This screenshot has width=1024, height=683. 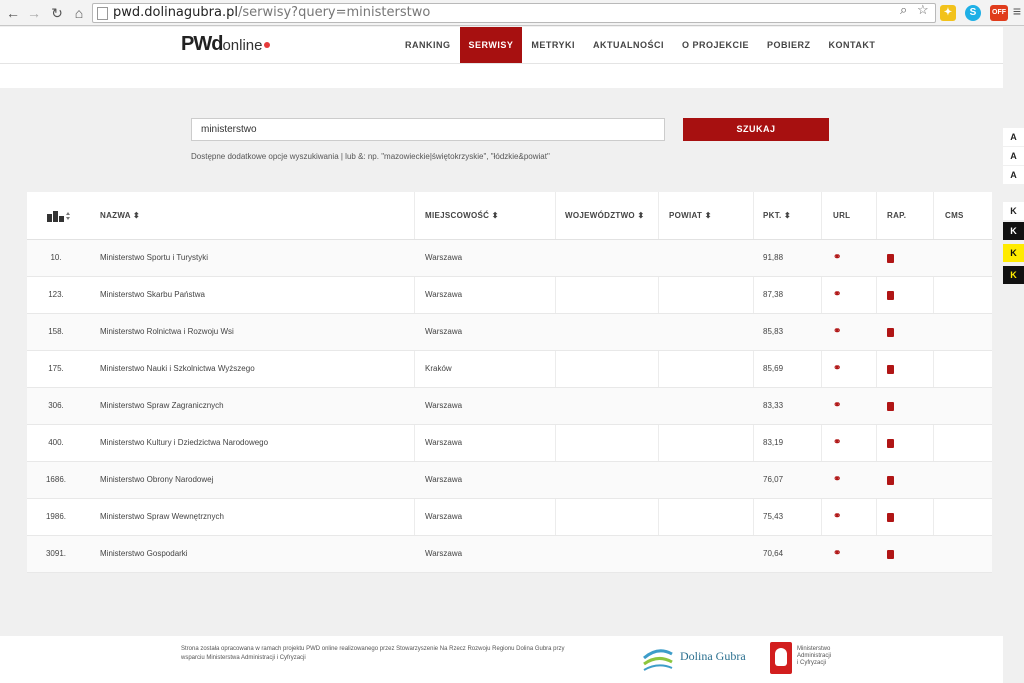 I want to click on site-logo: PWdonline, so click(x=226, y=44).